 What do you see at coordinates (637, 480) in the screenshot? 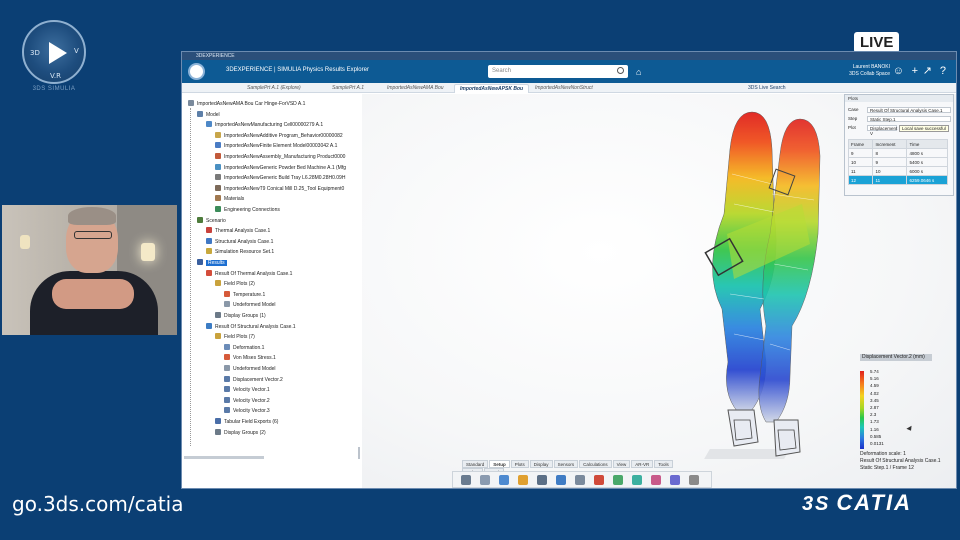
I see `sensor-icon` at bounding box center [637, 480].